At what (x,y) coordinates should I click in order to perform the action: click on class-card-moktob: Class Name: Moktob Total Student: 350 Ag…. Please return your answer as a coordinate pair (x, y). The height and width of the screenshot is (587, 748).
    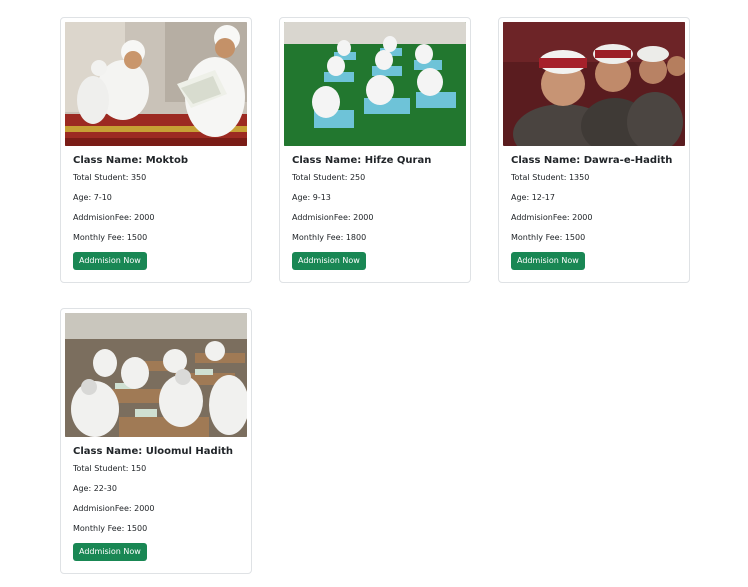
    Looking at the image, I should click on (156, 150).